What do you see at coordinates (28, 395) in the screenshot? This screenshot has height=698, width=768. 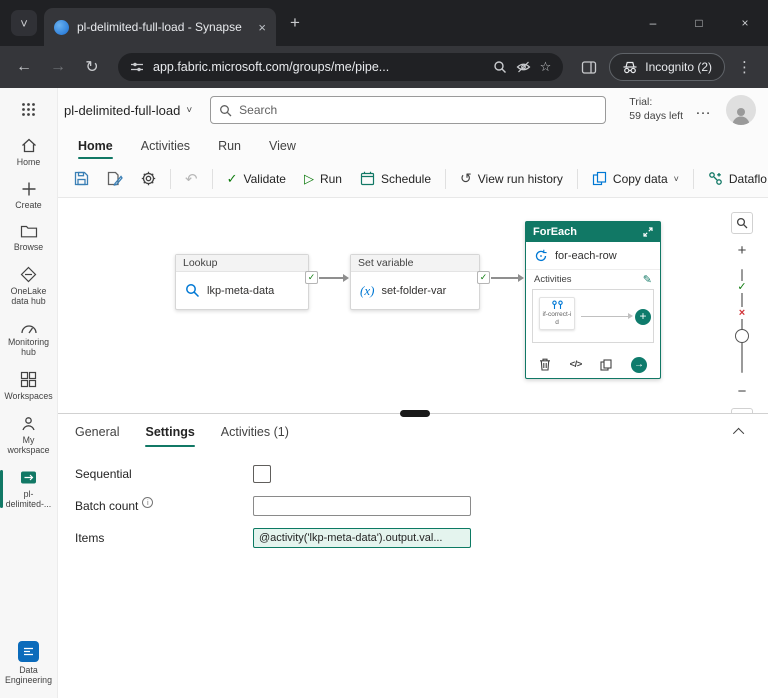 I see `sidebar-item-label: Workspaces` at bounding box center [28, 395].